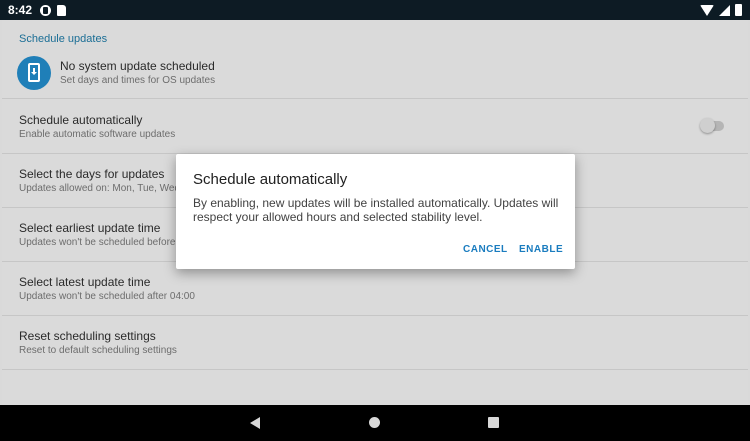  I want to click on setting-title: Select latest update time, so click(85, 282).